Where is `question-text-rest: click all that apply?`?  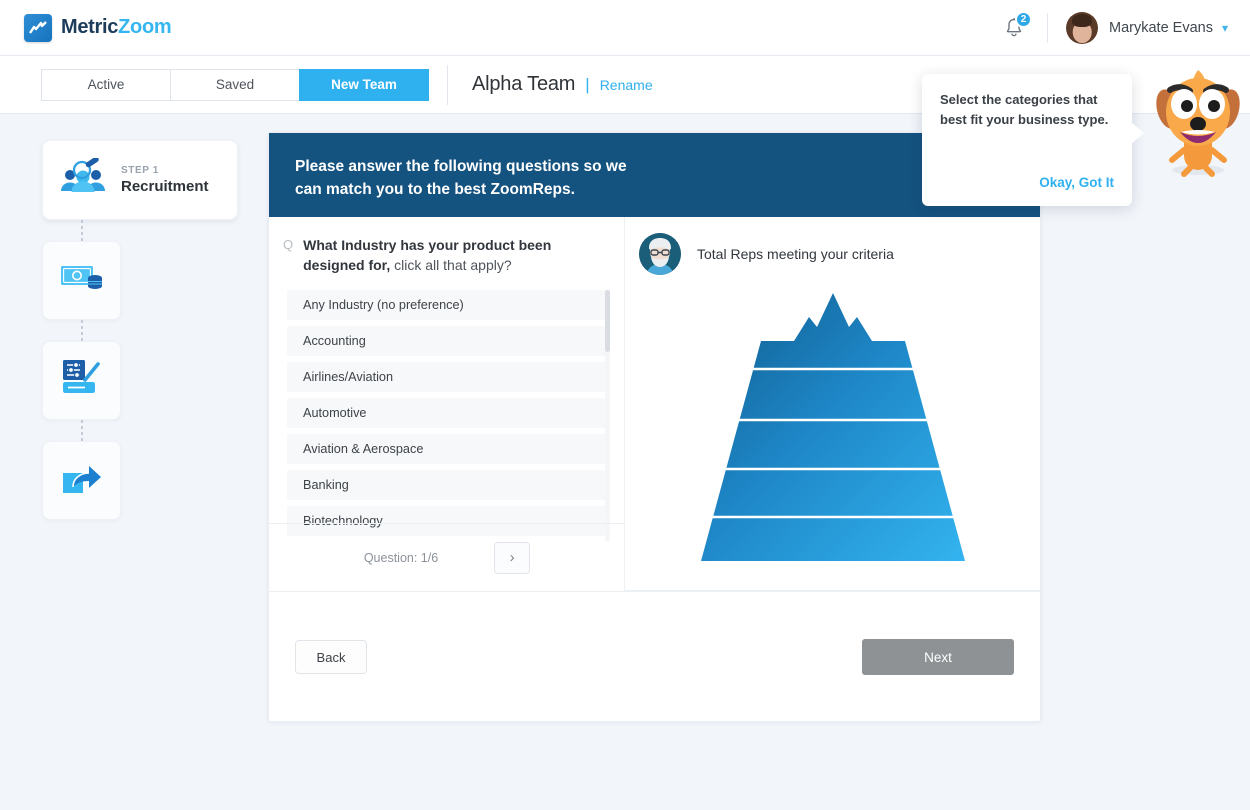 question-text-rest: click all that apply? is located at coordinates (451, 265).